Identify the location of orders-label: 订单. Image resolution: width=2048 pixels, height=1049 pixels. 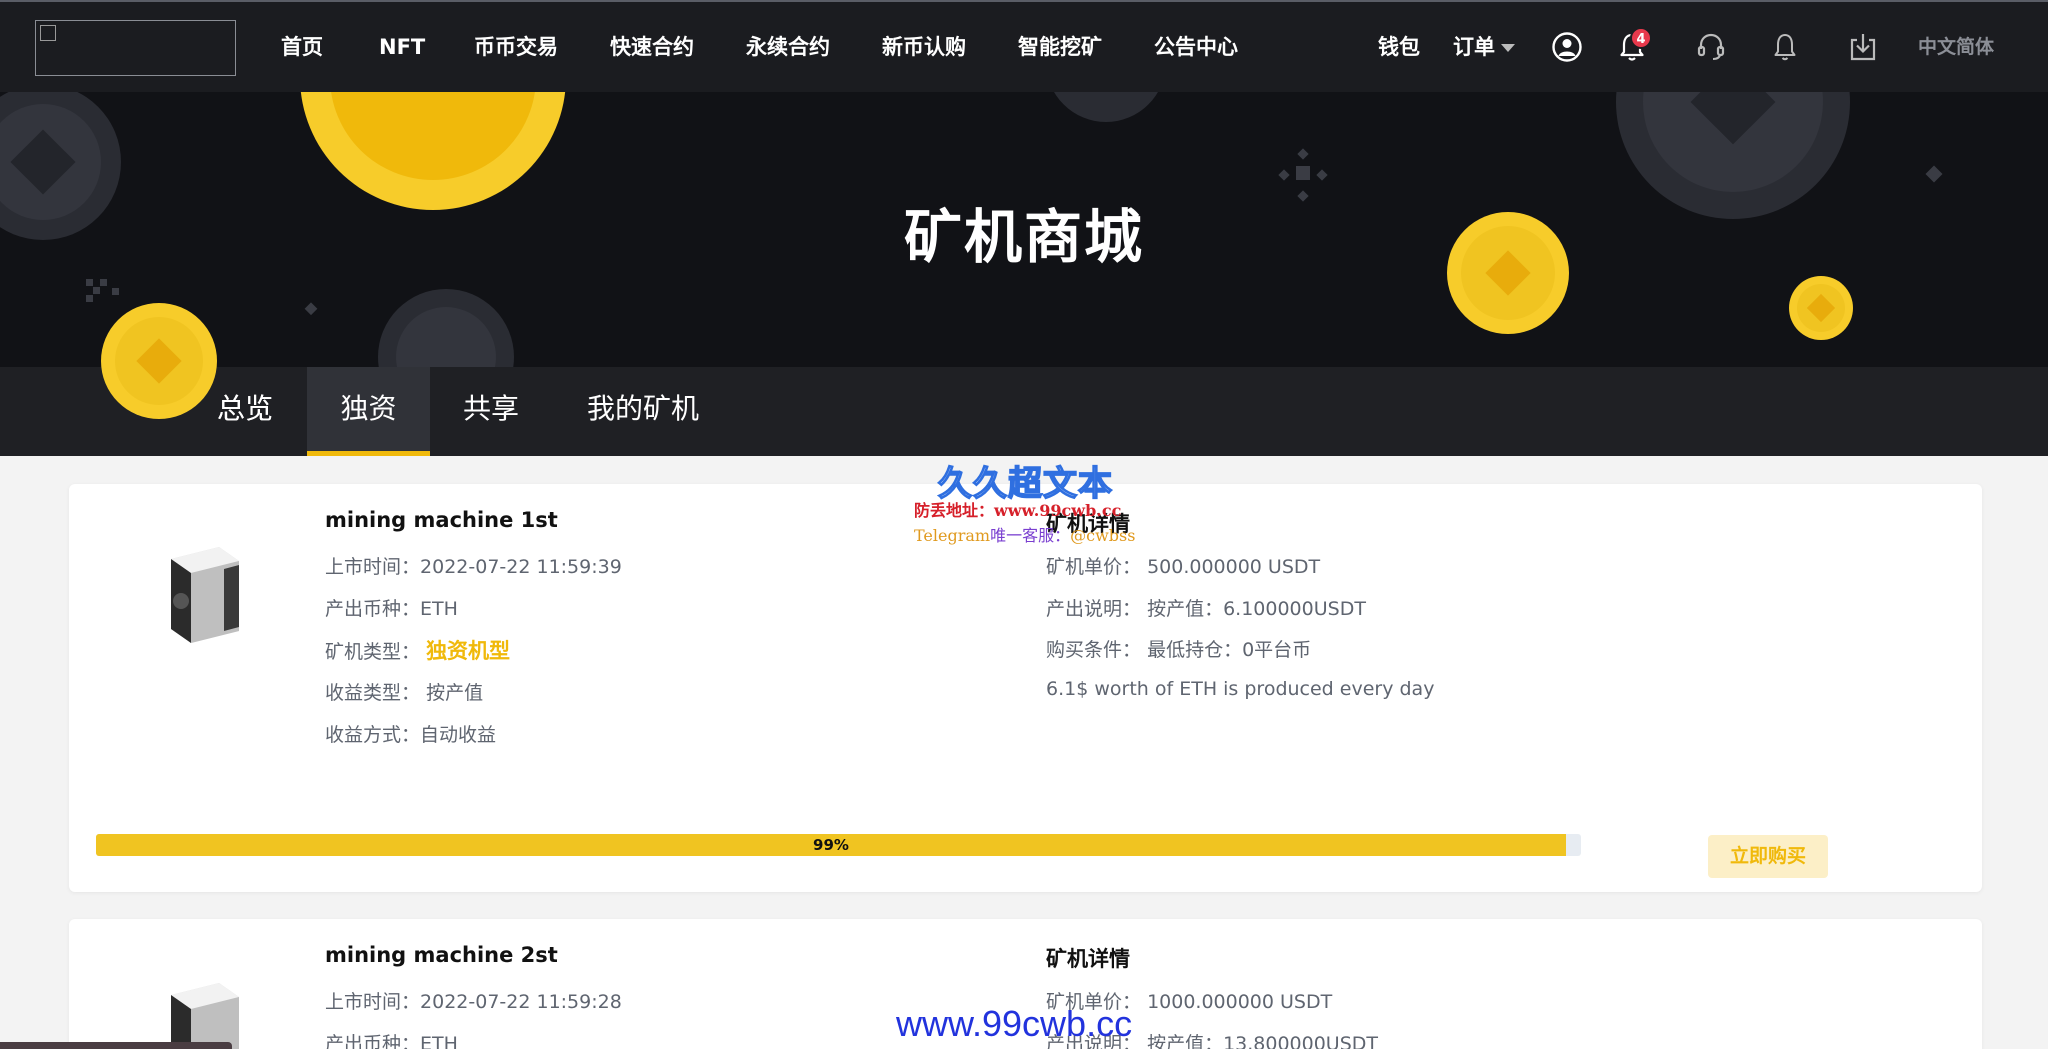
(1474, 47).